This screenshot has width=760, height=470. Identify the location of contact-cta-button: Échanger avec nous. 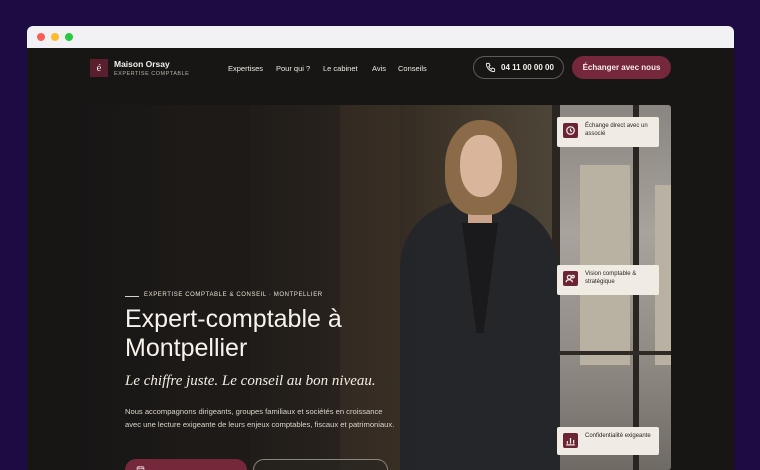
(621, 67).